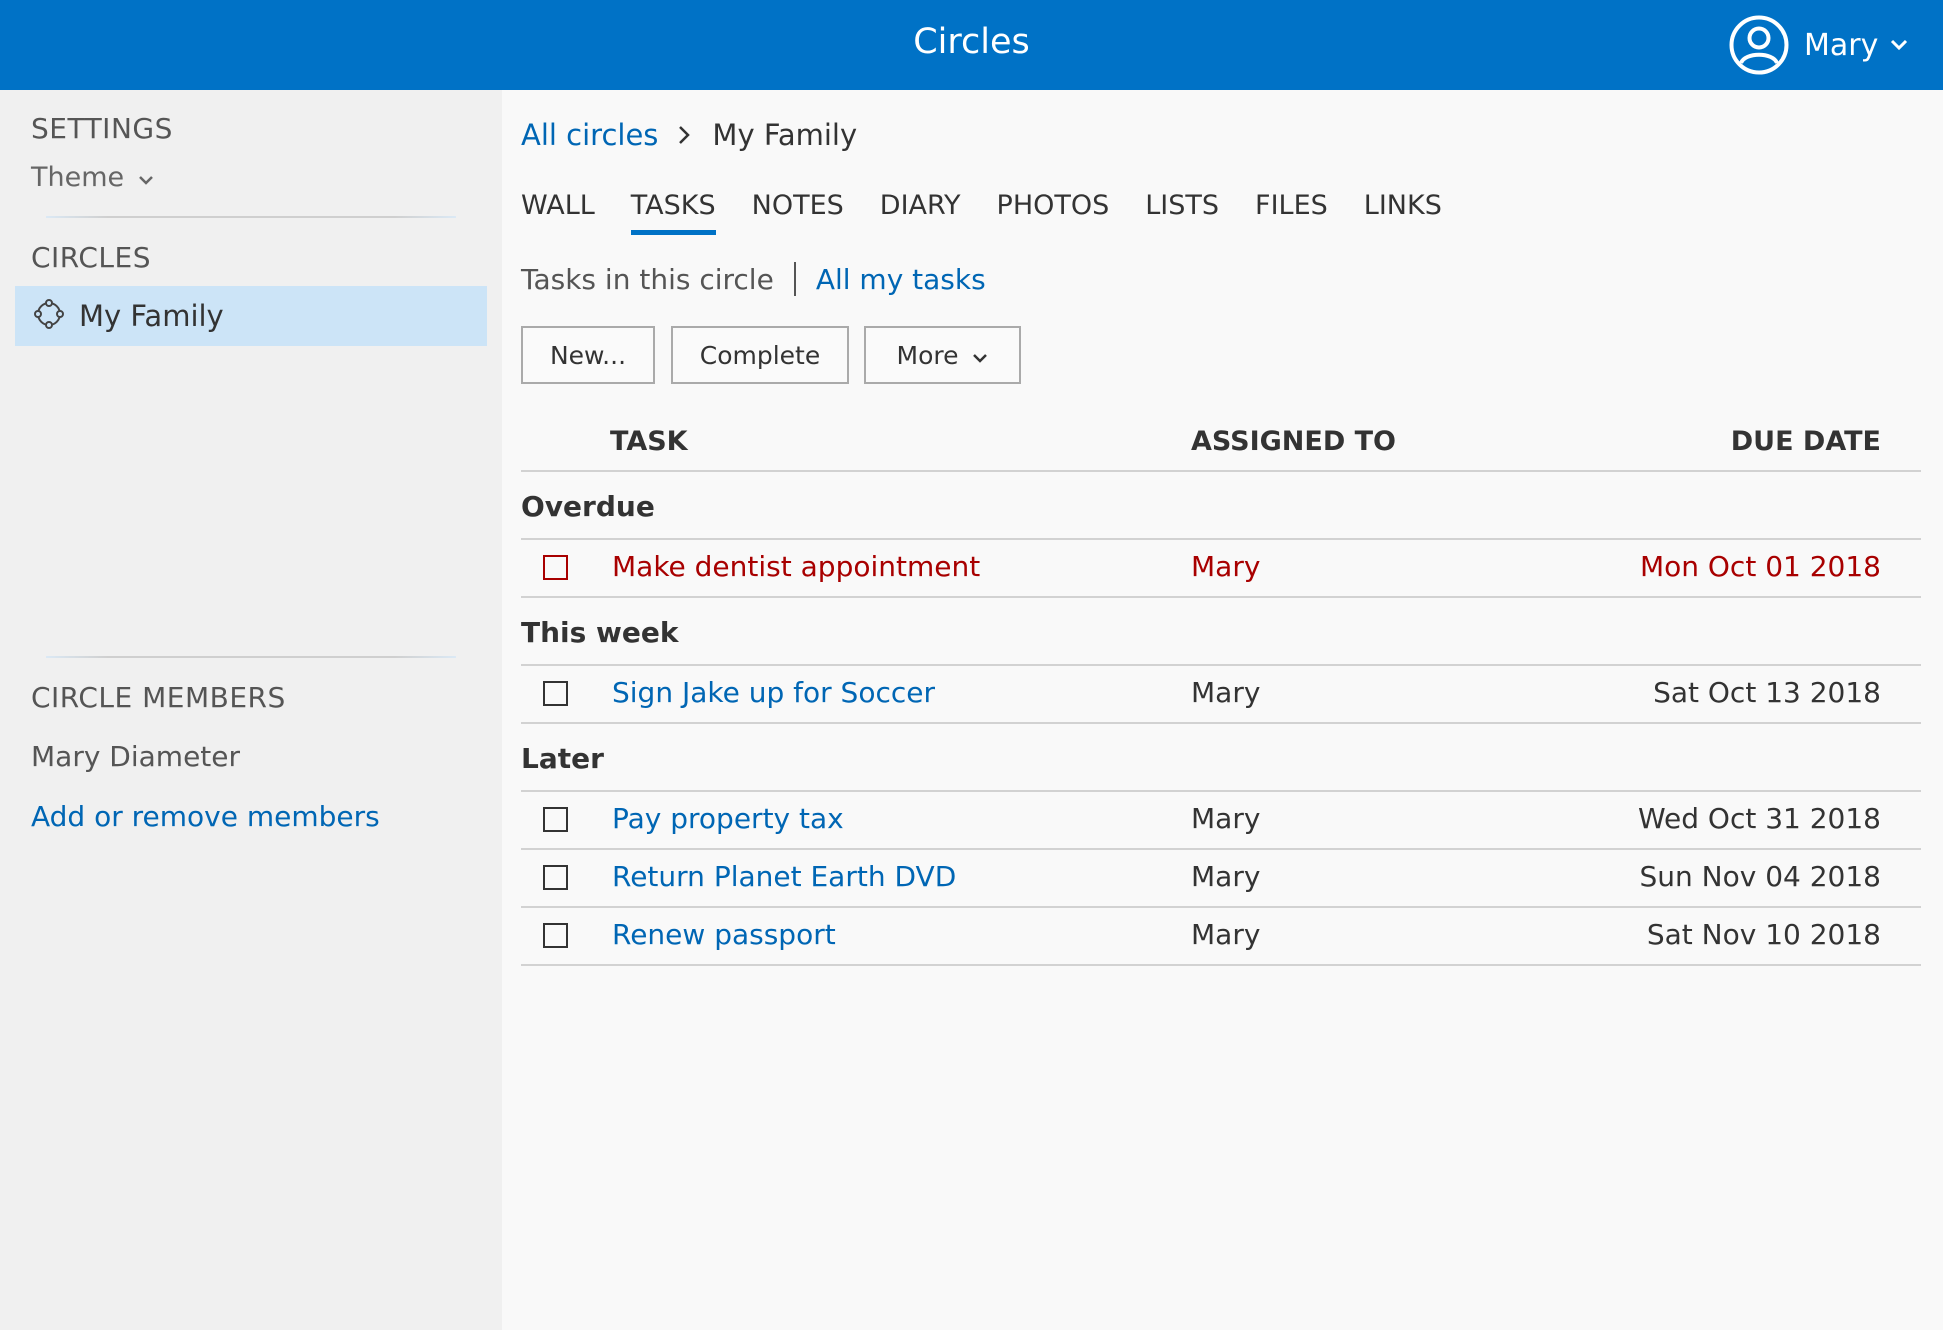 The image size is (1943, 1330). I want to click on breadcrumb-all-circles-link: All circles, so click(589, 135).